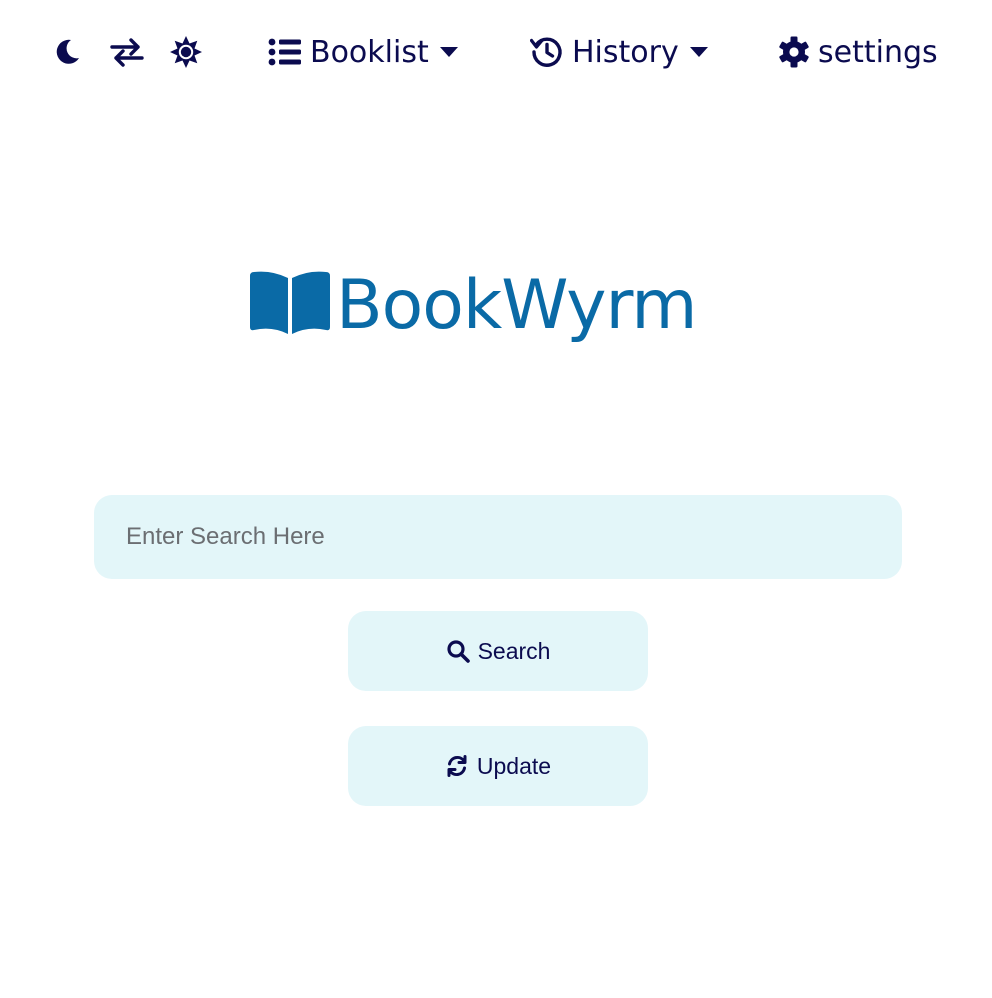 This screenshot has height=998, width=992. Describe the element at coordinates (547, 52) in the screenshot. I see `history-icon` at that location.